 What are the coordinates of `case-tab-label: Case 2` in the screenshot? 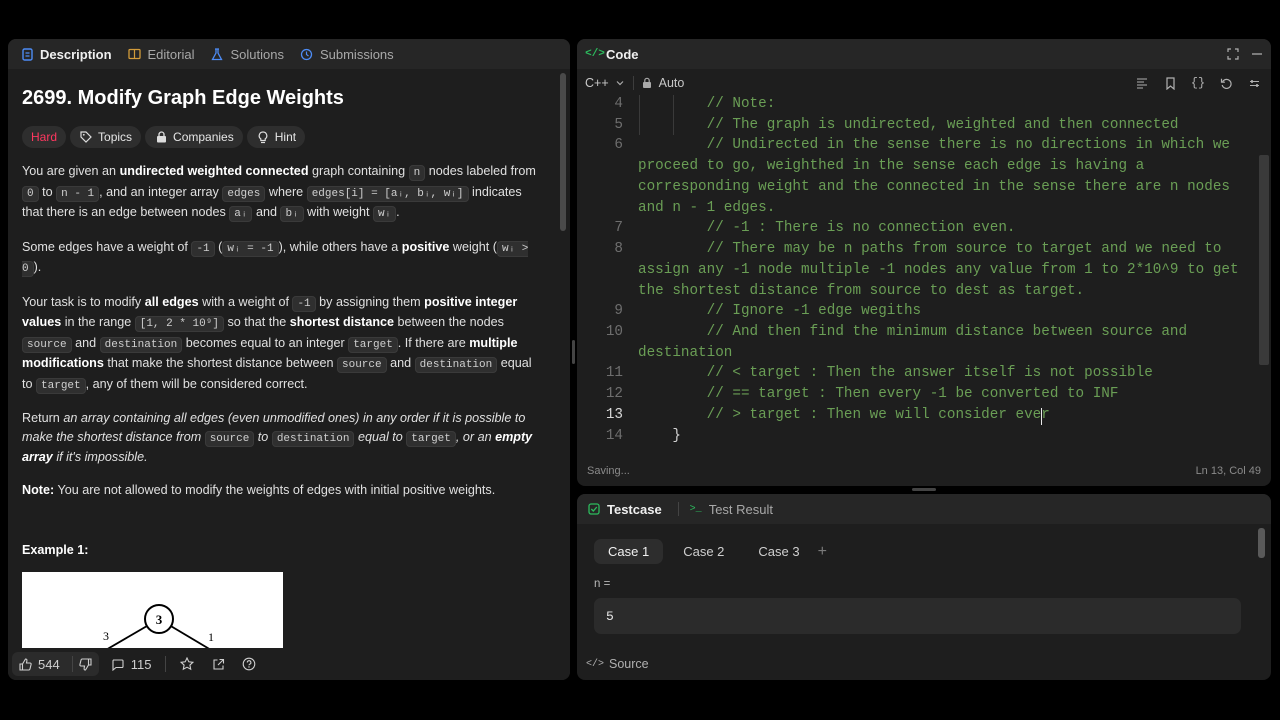 It's located at (704, 551).